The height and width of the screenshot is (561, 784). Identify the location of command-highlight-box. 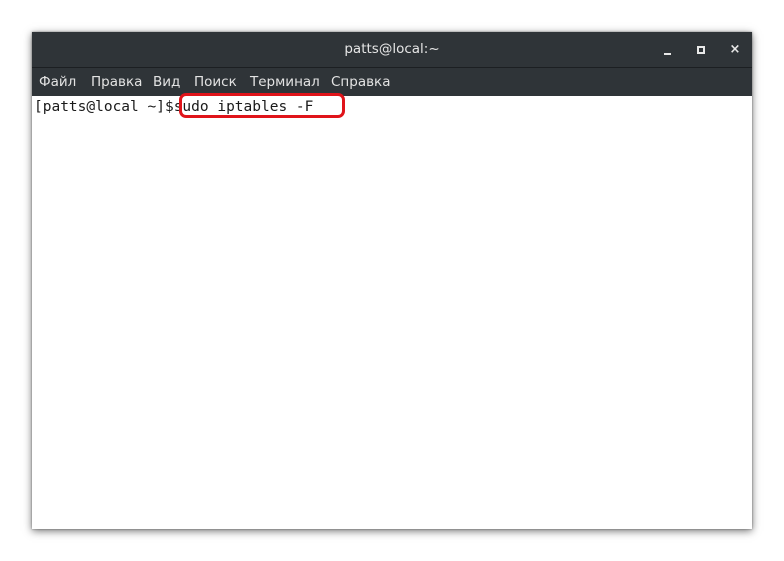
(262, 105).